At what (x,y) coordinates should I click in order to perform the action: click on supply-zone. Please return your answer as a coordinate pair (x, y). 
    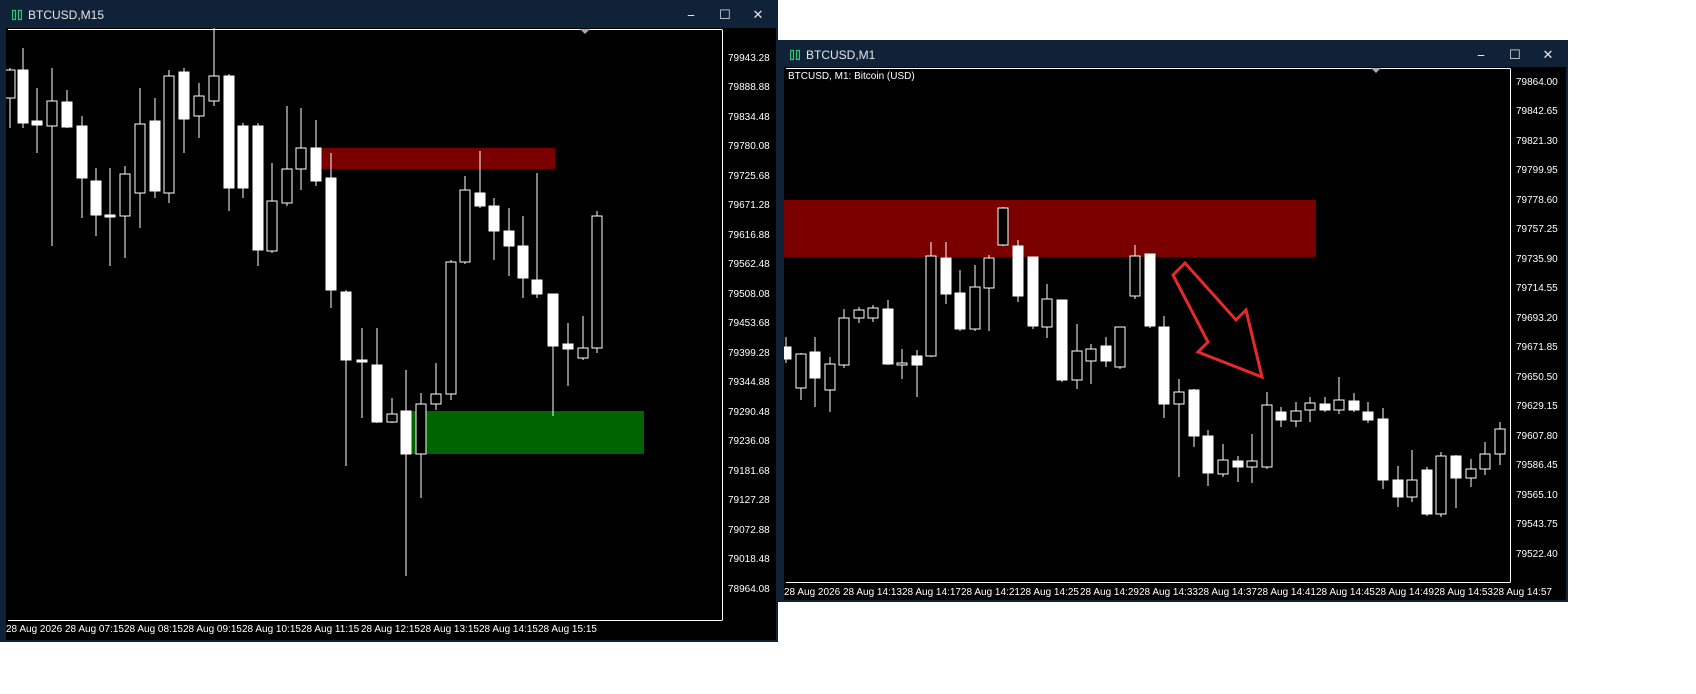
    Looking at the image, I should click on (437, 158).